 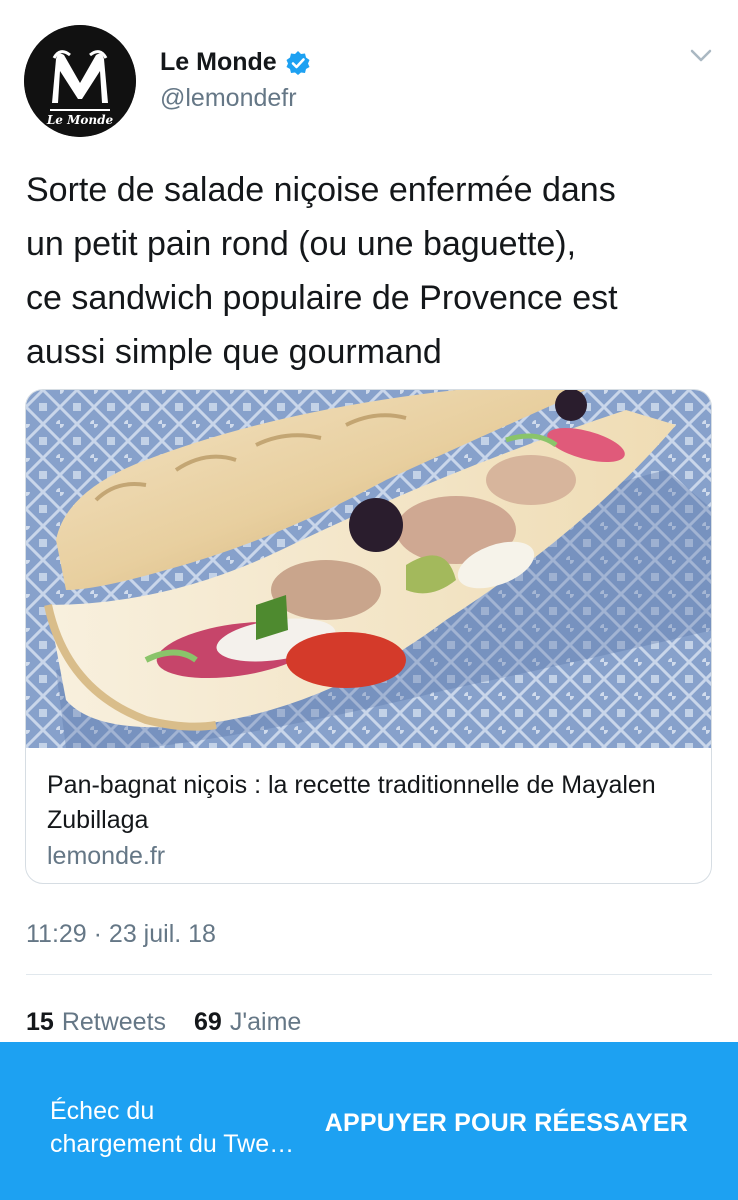 What do you see at coordinates (80, 120) in the screenshot?
I see `svg-text: Le Monde` at bounding box center [80, 120].